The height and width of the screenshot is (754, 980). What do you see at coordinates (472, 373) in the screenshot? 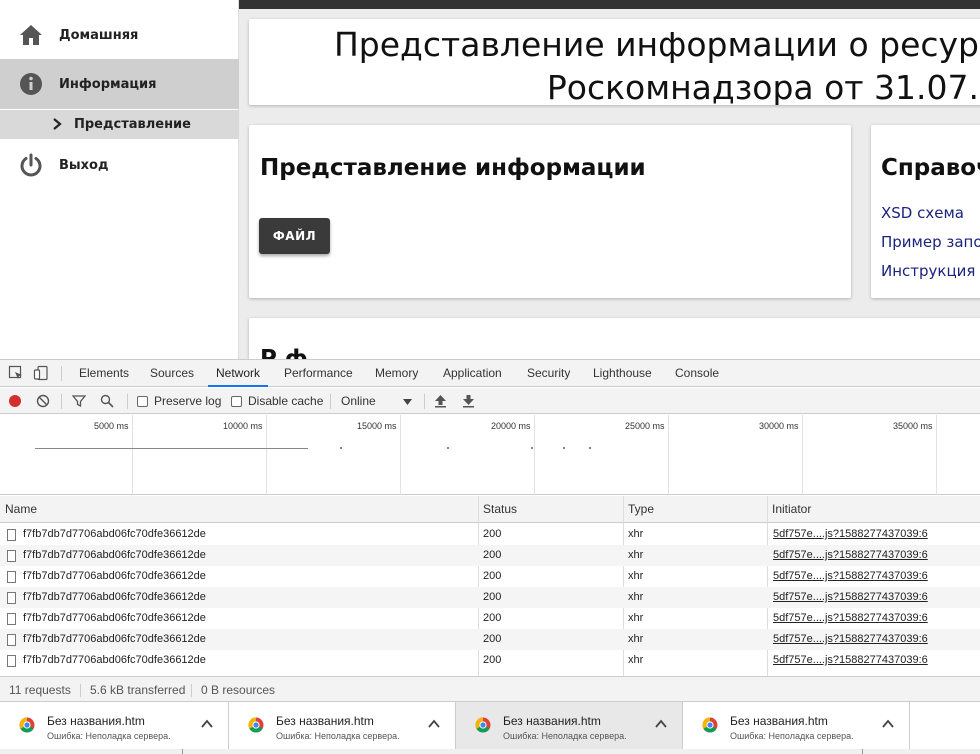
I see `tab-application: Application` at bounding box center [472, 373].